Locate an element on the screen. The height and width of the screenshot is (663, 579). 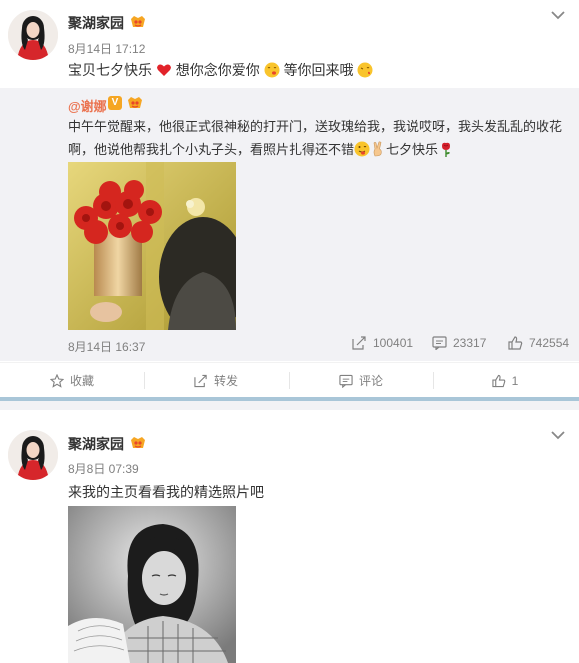
post-timestamp: 8月14日 17:12 is located at coordinates (106, 48).